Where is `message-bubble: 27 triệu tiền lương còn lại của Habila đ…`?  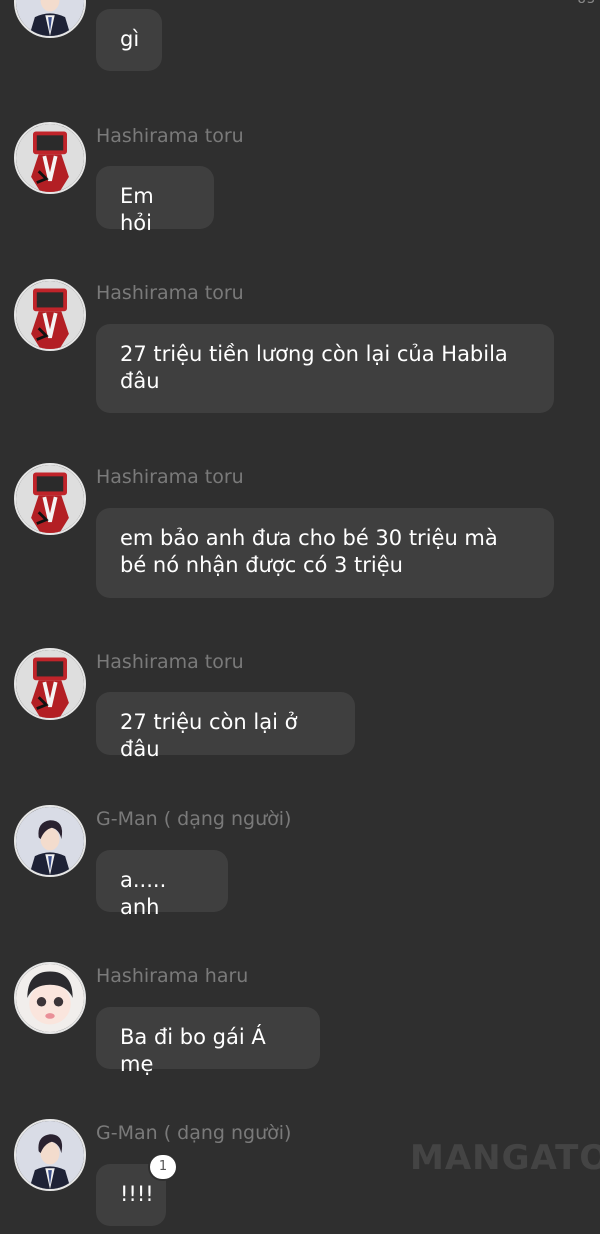 message-bubble: 27 triệu tiền lương còn lại của Habila đ… is located at coordinates (325, 368).